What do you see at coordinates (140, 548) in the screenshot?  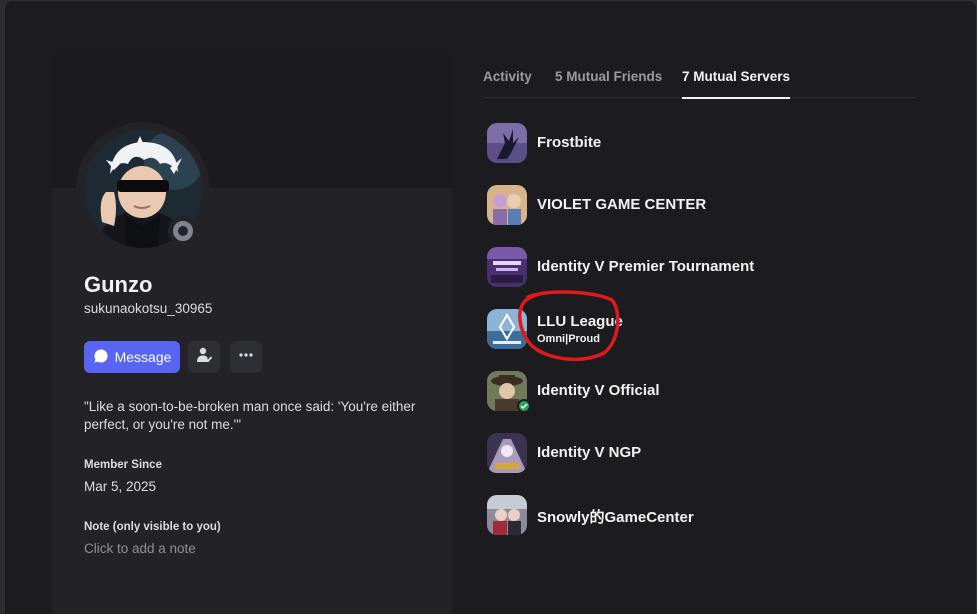 I see `note-input: Click to add a note` at bounding box center [140, 548].